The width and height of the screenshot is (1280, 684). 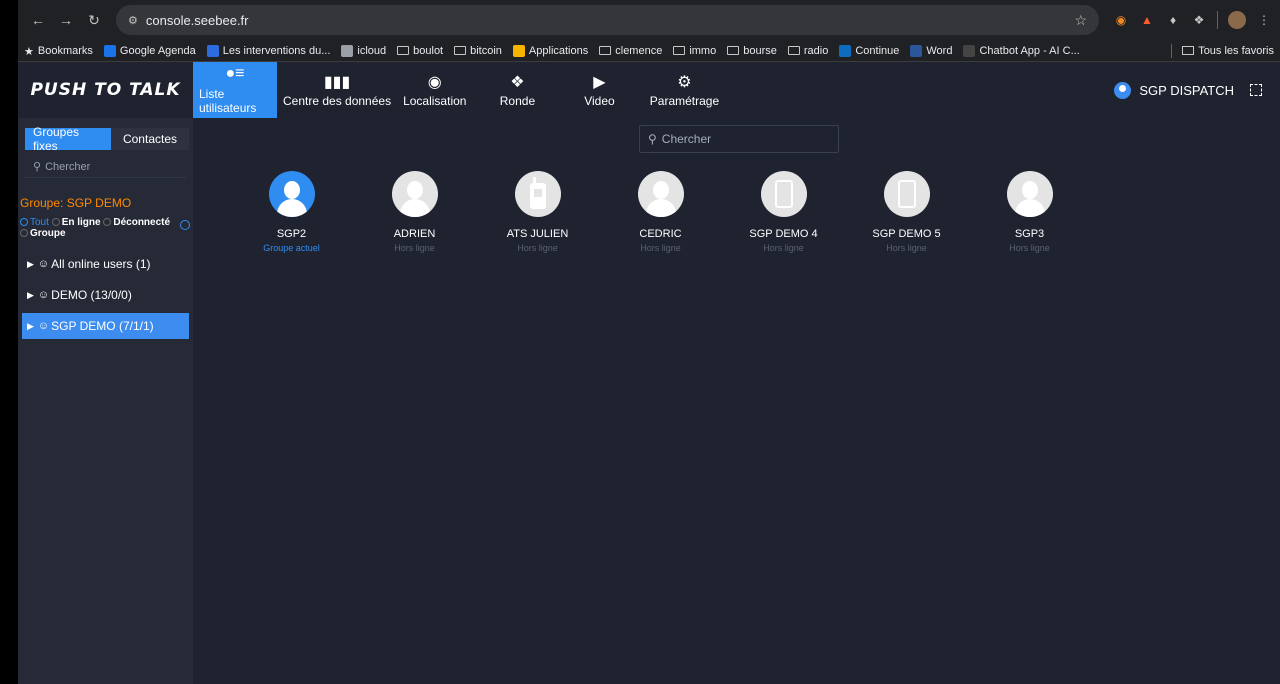 I want to click on extensions-area: ◉ ▲ ♦ ❖ ⋮, so click(x=1192, y=20).